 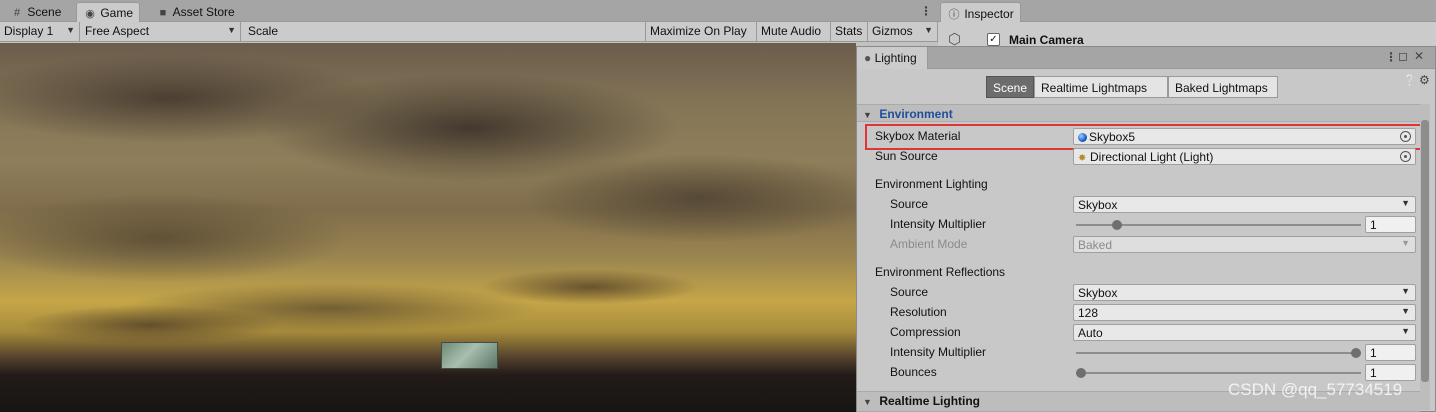 What do you see at coordinates (931, 184) in the screenshot?
I see `env-lighting-label: Environment Lighting` at bounding box center [931, 184].